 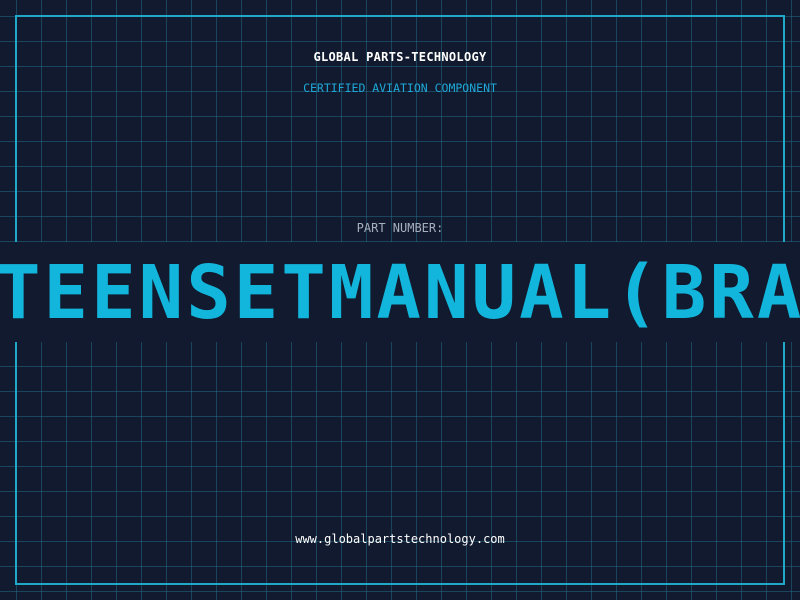 What do you see at coordinates (400, 57) in the screenshot?
I see `brand-title: GLOBAL PARTS-TECHNOLOGY` at bounding box center [400, 57].